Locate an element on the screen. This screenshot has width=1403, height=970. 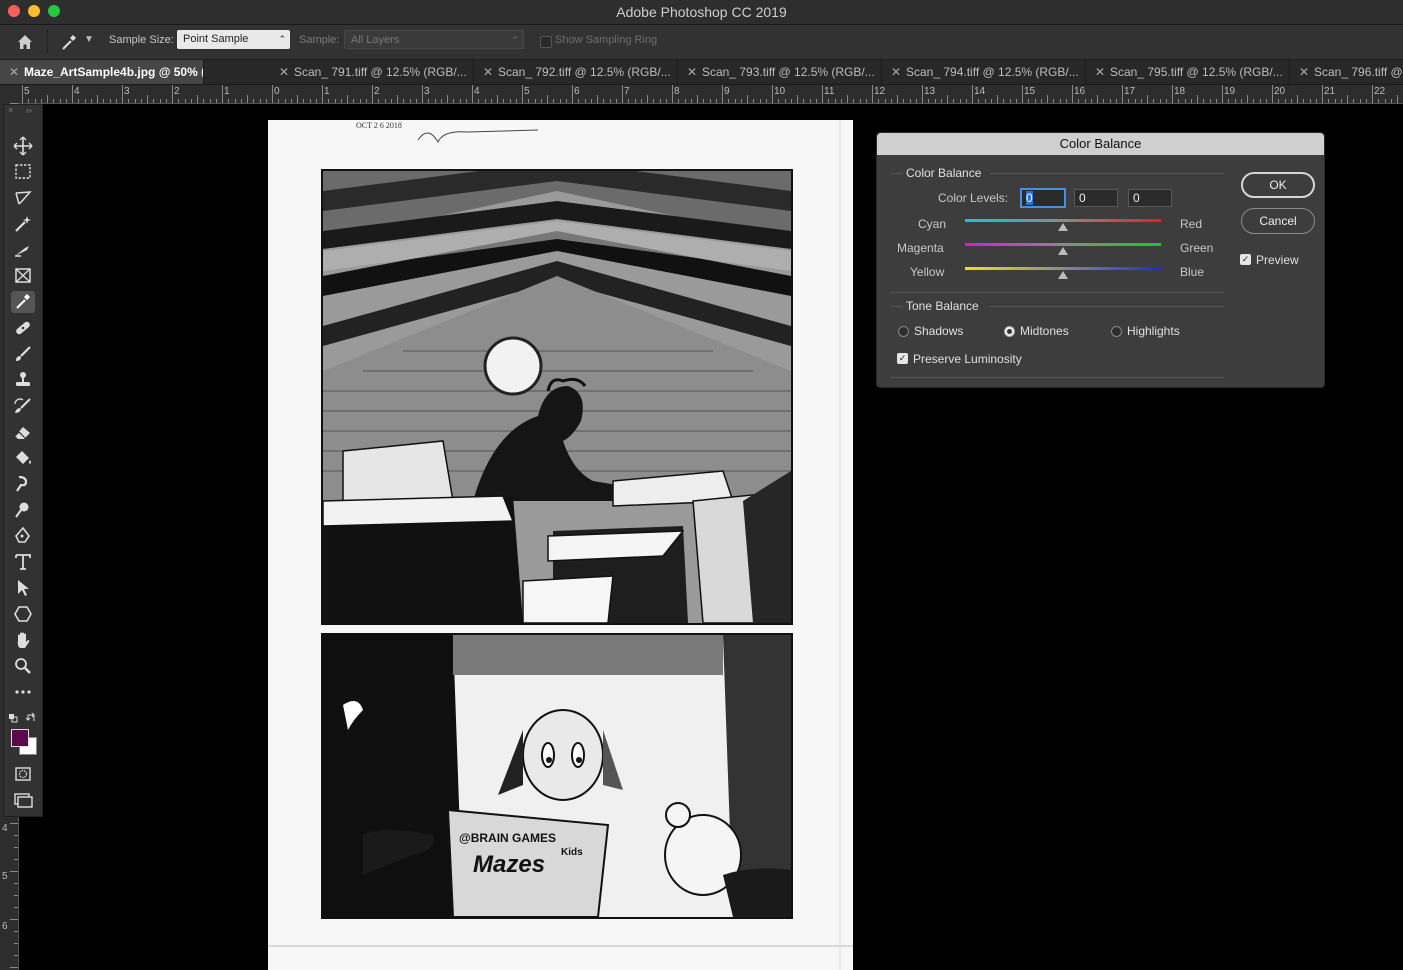
brush-tool is located at coordinates (23, 354).